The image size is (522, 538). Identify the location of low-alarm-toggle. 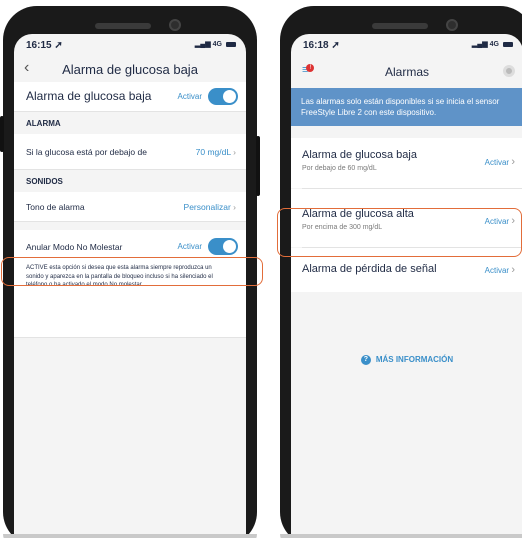
(223, 96).